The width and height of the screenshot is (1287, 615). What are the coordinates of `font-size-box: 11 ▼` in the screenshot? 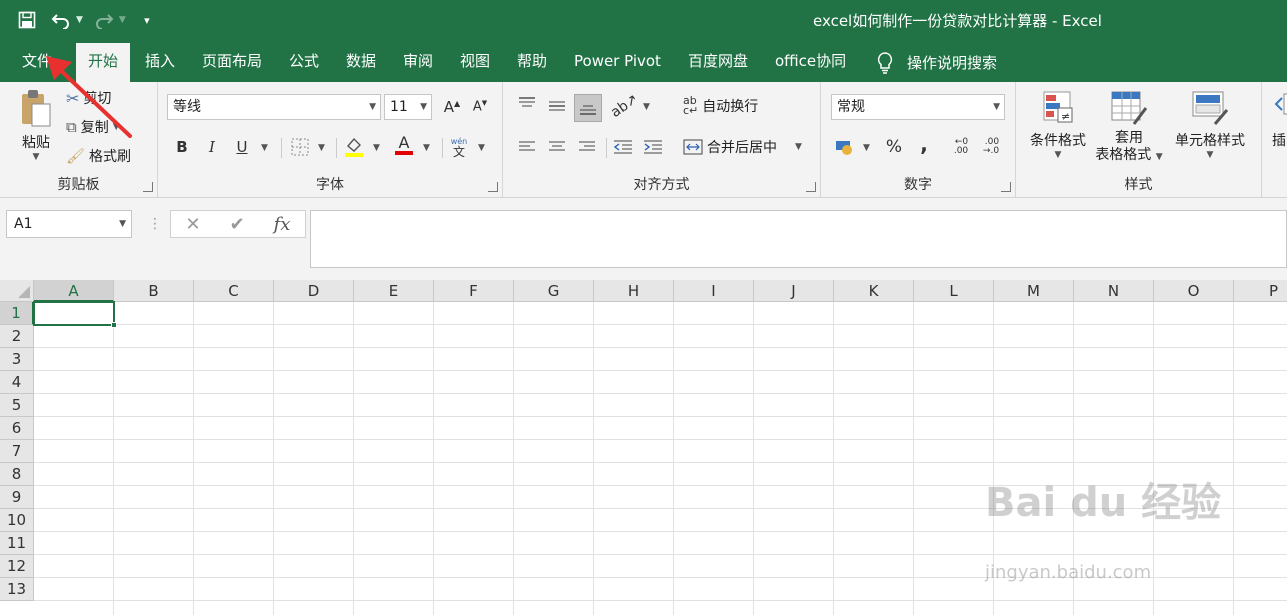 It's located at (408, 107).